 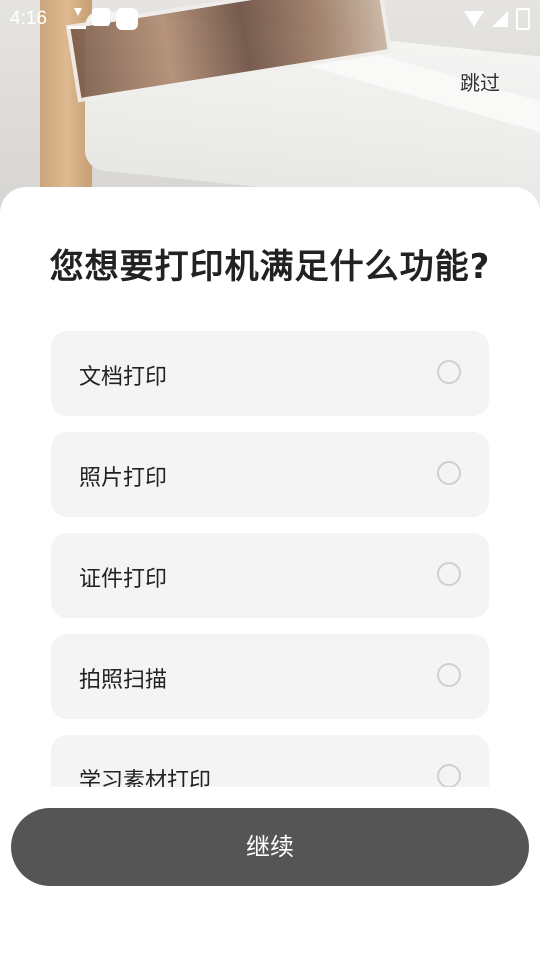 What do you see at coordinates (270, 373) in the screenshot?
I see `option-document-print: 文档打印` at bounding box center [270, 373].